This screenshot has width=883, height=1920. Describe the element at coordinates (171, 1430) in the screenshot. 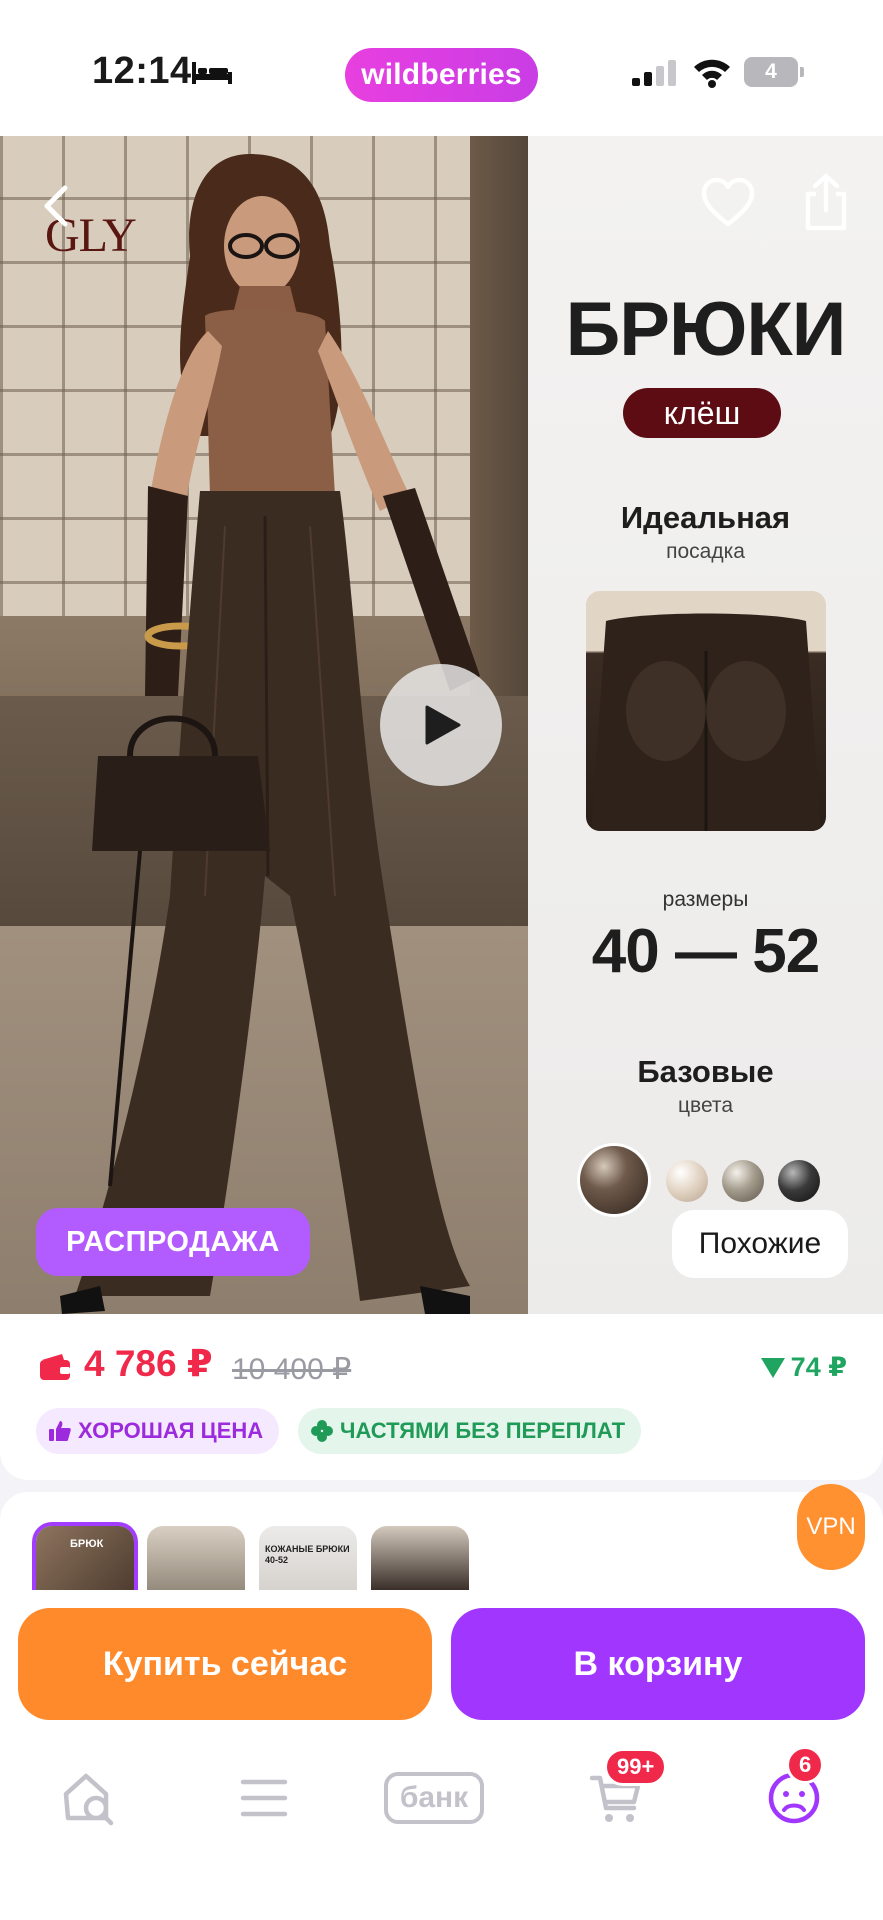

I see `good-price-label: ХОРОШАЯ ЦЕНА` at that location.